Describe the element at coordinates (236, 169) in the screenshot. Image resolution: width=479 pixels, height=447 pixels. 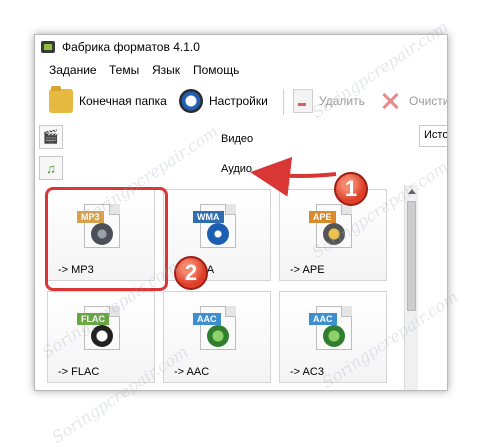
I see `category-audio-label: Аудио` at that location.